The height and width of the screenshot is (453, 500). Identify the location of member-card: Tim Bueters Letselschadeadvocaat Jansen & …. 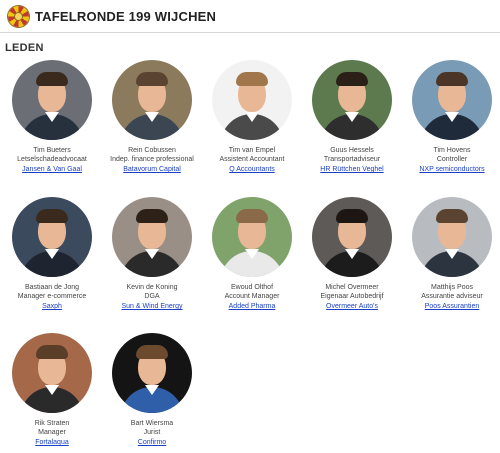
(52, 117).